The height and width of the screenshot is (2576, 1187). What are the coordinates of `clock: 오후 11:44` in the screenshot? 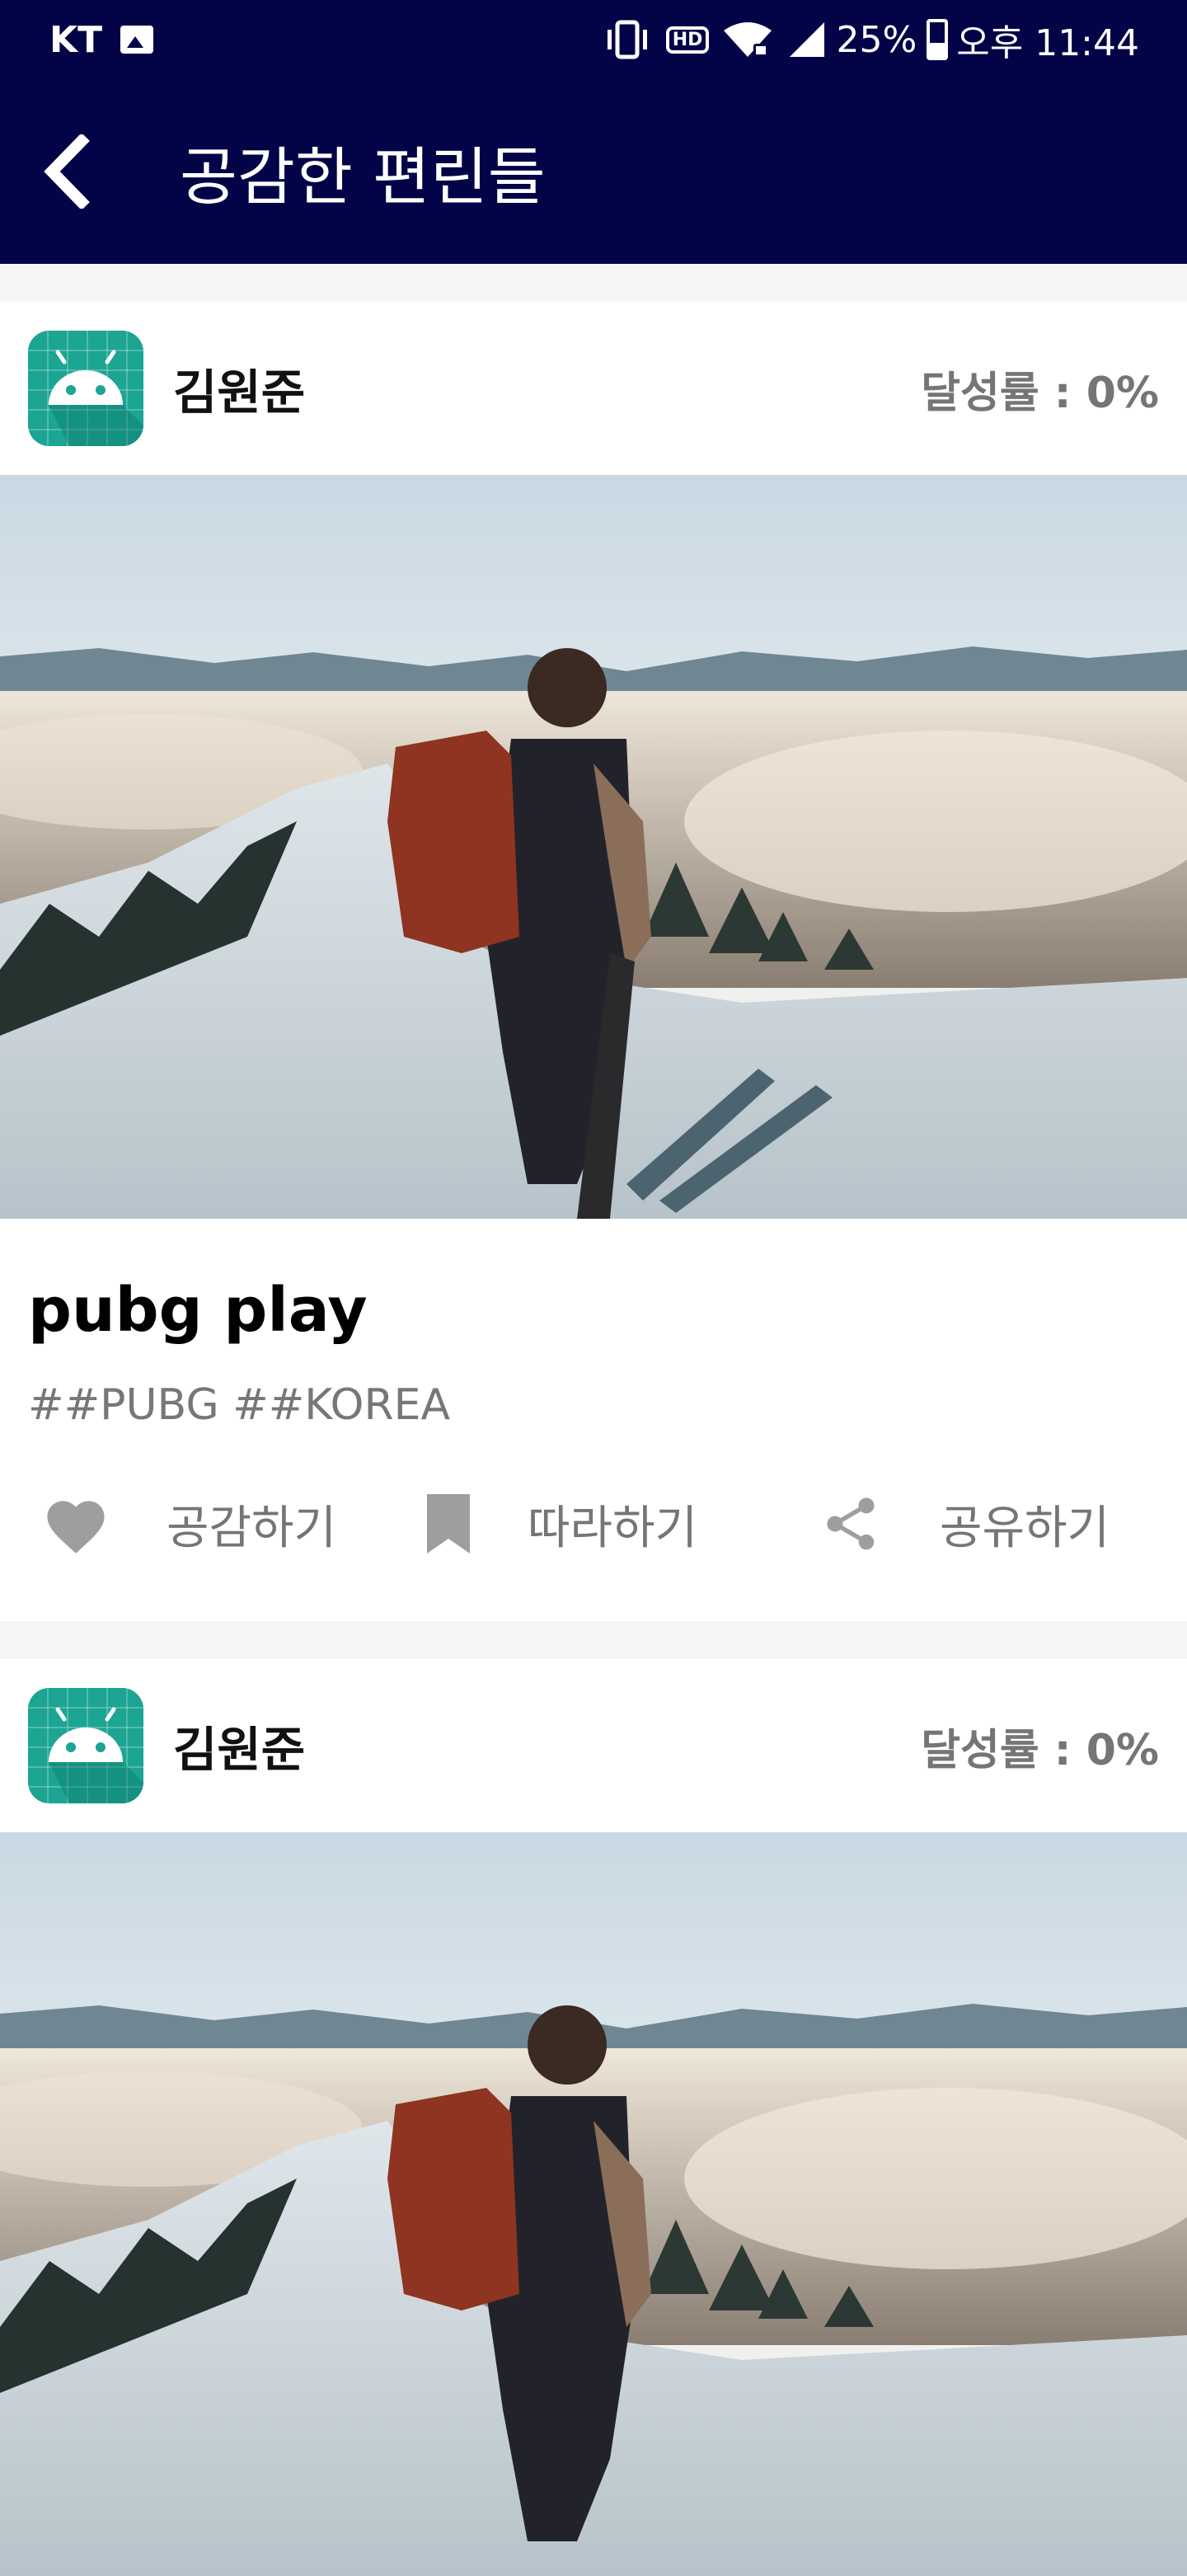 It's located at (1047, 43).